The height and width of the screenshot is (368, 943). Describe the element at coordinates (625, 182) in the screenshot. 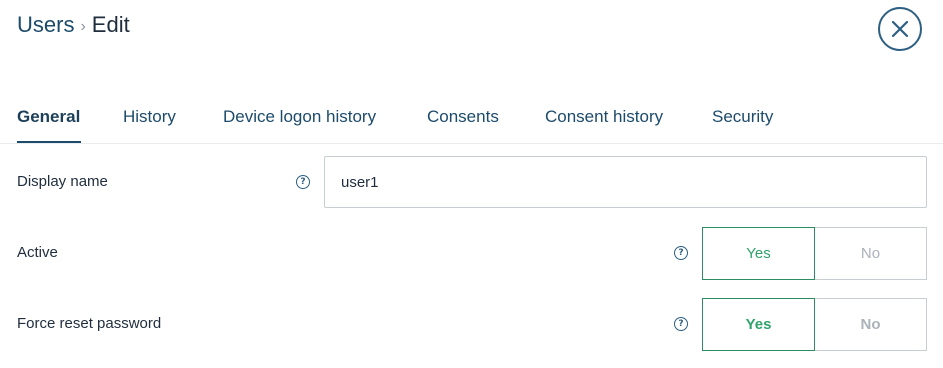

I see `display-name-input` at that location.